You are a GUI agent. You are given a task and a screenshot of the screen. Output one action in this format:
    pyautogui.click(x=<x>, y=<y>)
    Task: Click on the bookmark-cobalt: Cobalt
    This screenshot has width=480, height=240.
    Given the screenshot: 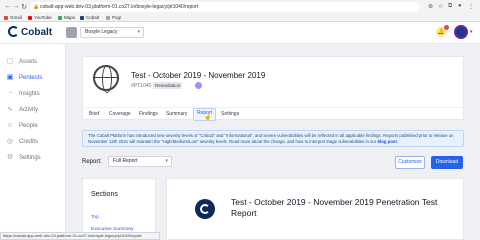 What is the action you would take?
    pyautogui.click(x=89, y=17)
    